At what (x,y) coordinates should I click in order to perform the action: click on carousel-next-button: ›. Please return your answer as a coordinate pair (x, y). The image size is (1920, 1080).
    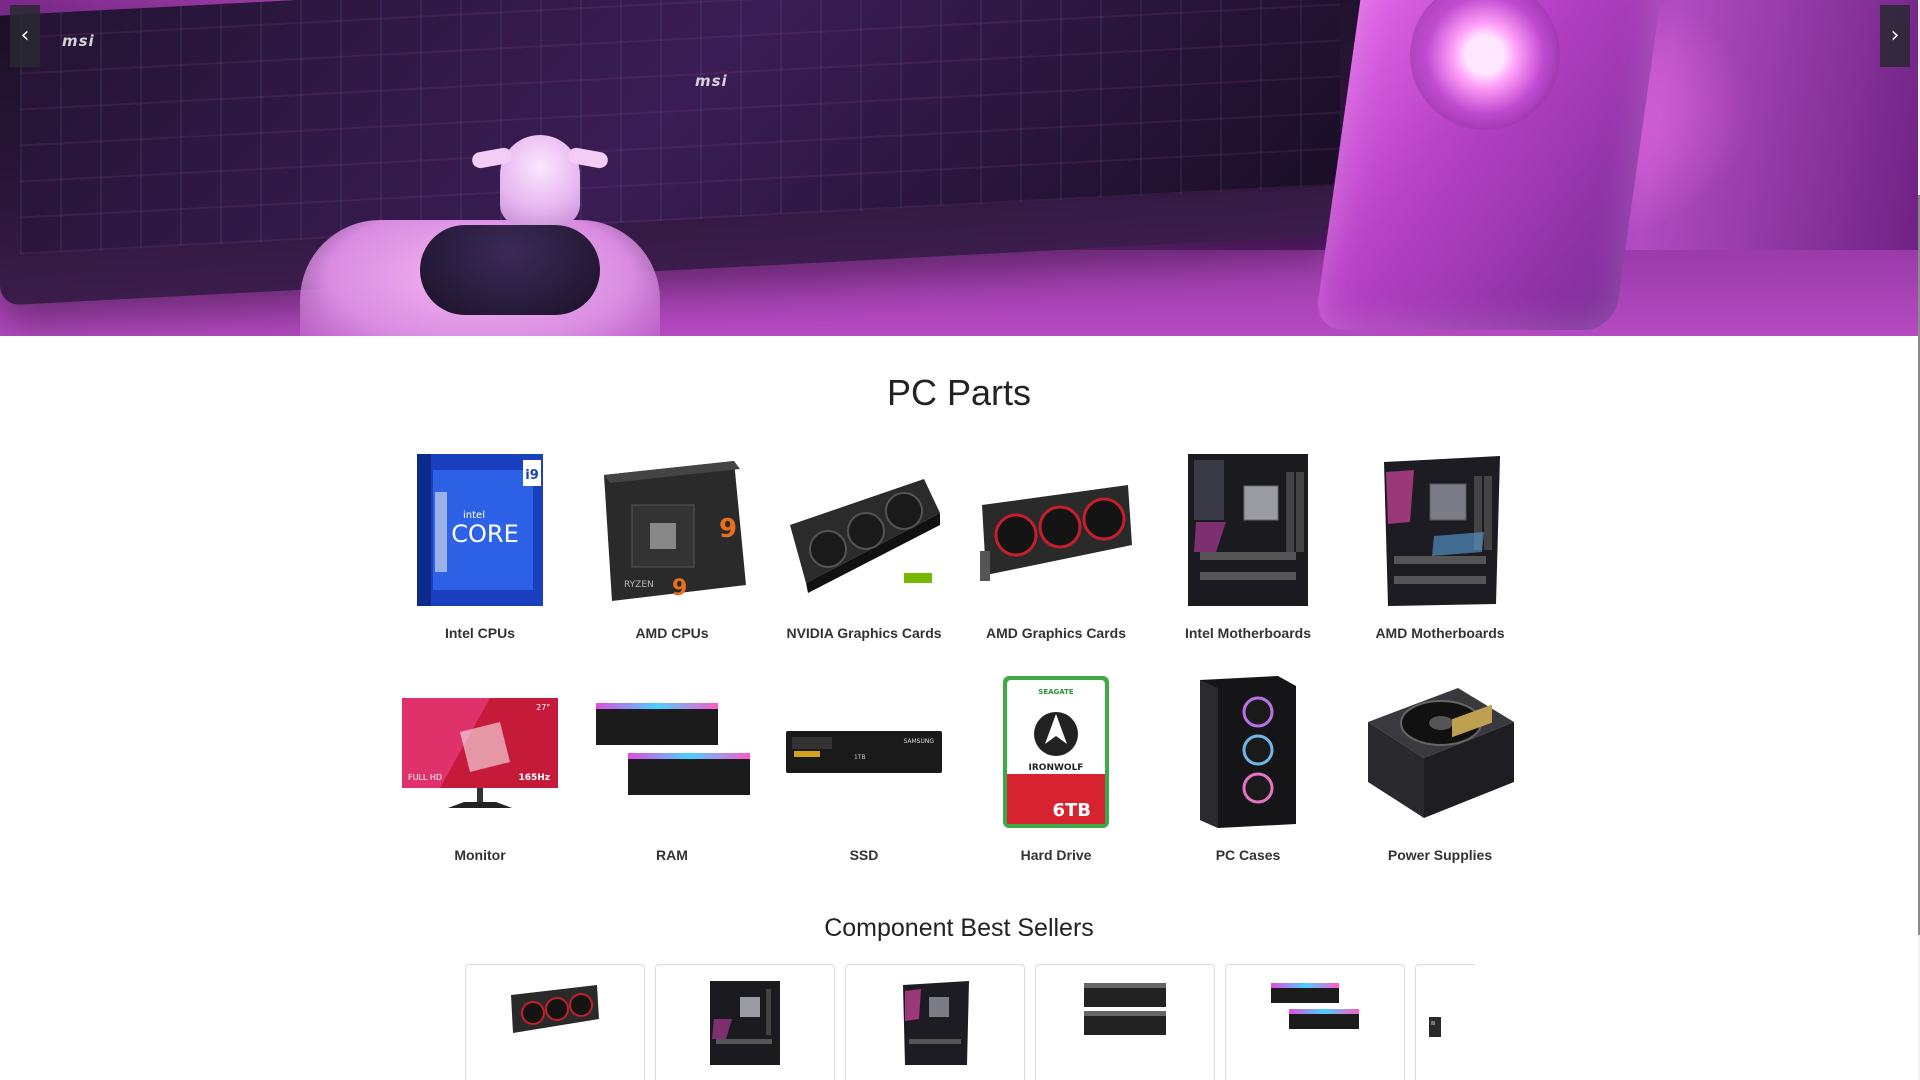
    Looking at the image, I should click on (1895, 36).